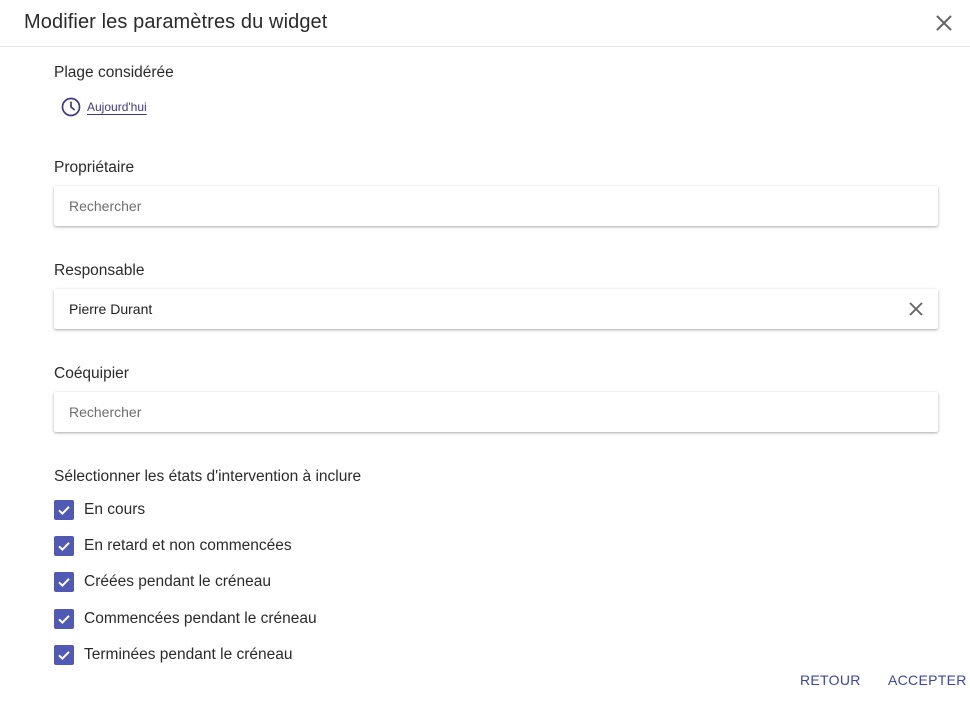 This screenshot has width=970, height=716. I want to click on state-label: Terminées pendant le créneau, so click(188, 654).